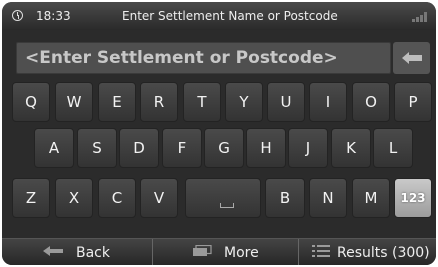 Image resolution: width=438 pixels, height=267 pixels. Describe the element at coordinates (139, 148) in the screenshot. I see `key-d: D` at that location.